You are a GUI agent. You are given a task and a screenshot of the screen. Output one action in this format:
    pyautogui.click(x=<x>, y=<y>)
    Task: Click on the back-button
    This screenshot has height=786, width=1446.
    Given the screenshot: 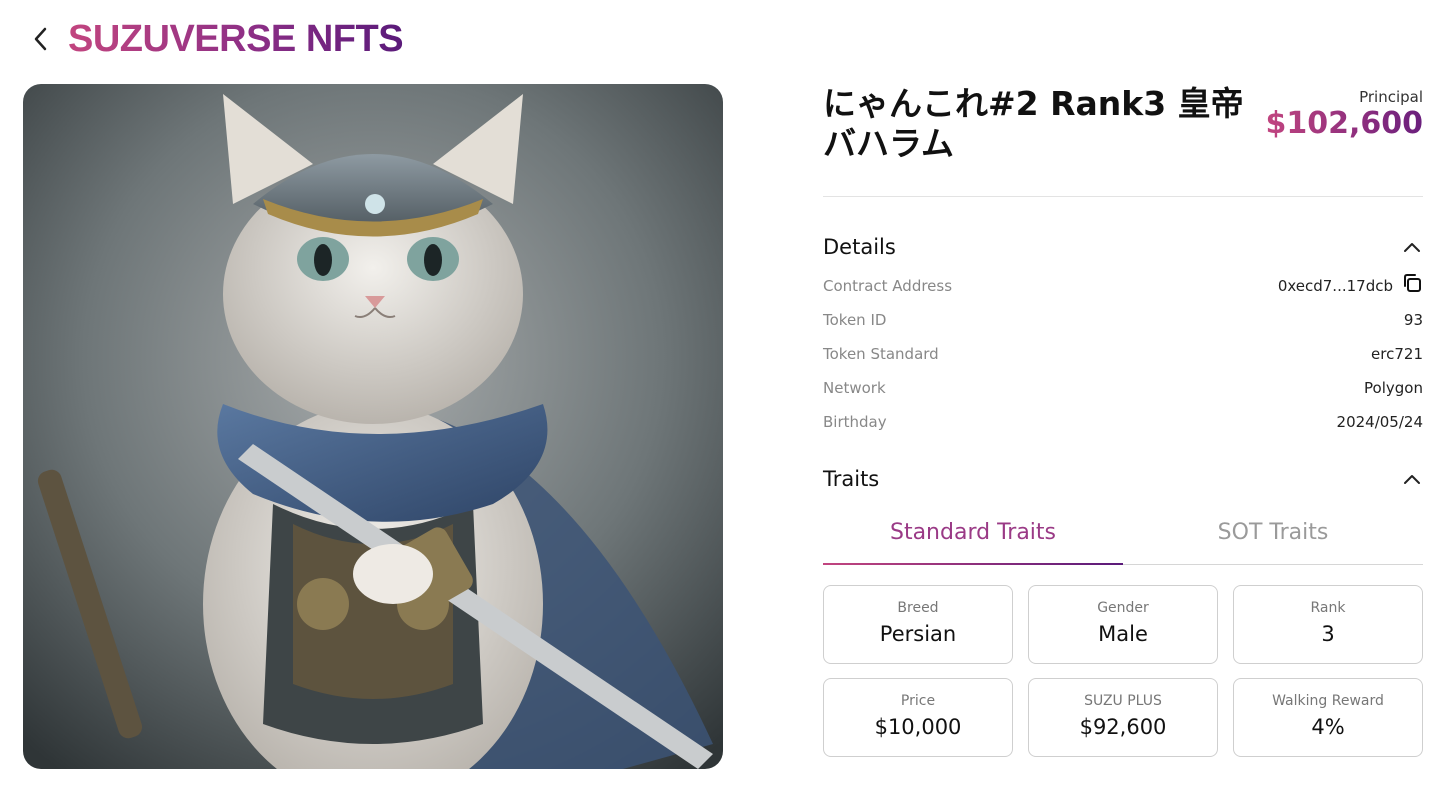 What is the action you would take?
    pyautogui.click(x=41, y=39)
    